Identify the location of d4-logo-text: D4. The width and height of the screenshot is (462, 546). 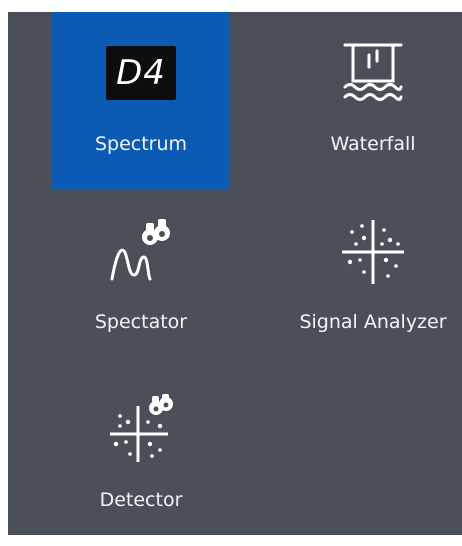
(141, 73).